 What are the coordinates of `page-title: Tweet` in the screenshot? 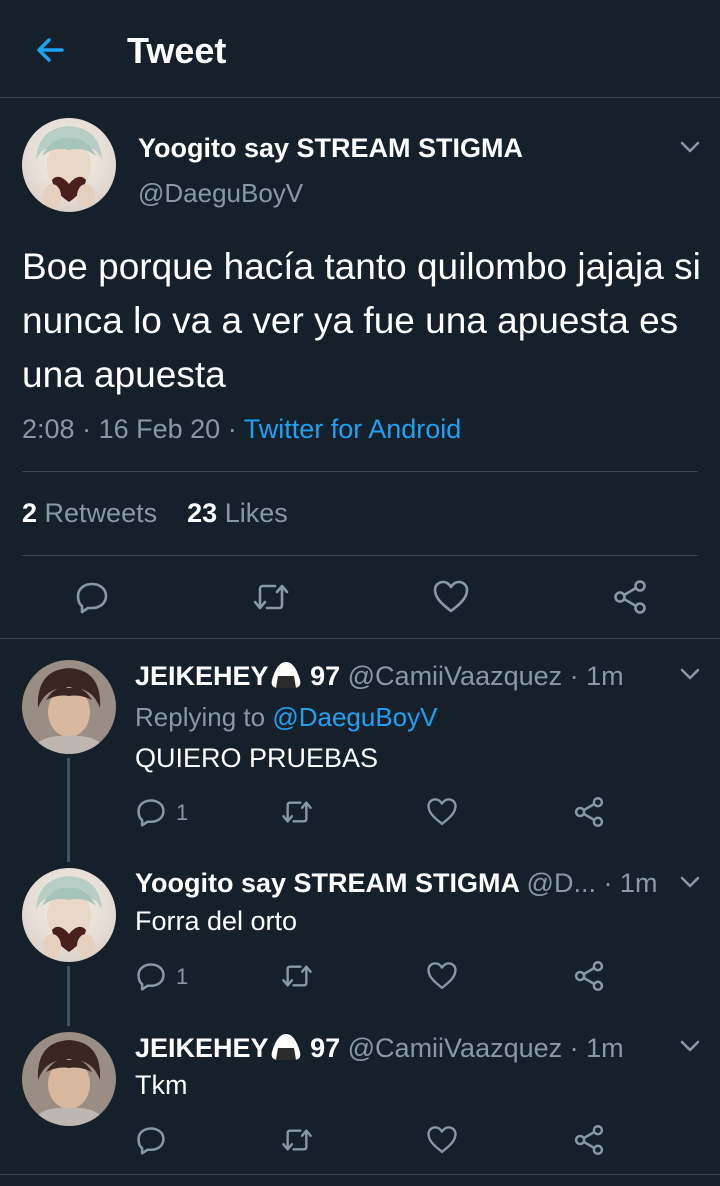 It's located at (177, 50).